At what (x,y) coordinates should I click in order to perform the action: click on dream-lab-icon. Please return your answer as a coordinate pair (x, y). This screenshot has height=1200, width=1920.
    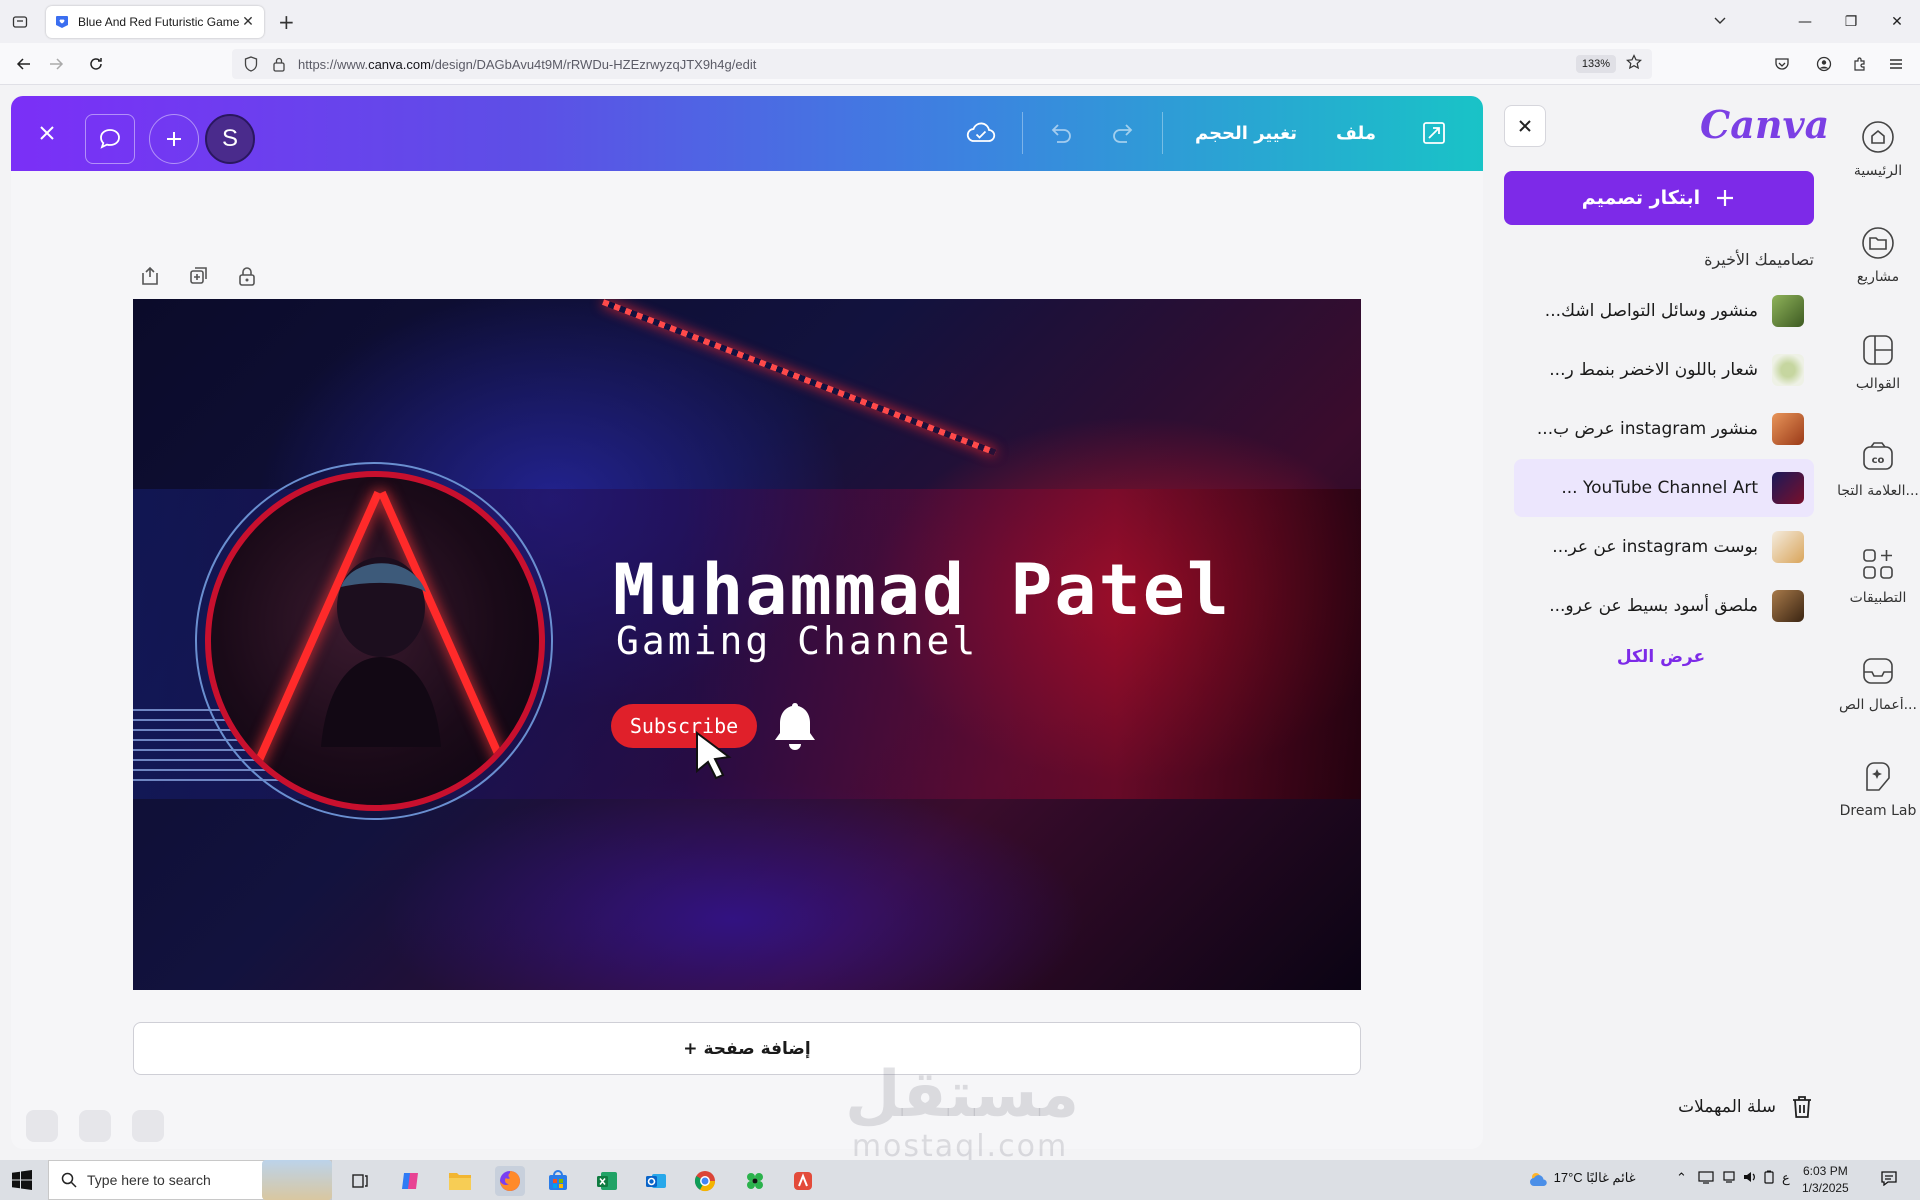
    Looking at the image, I should click on (1878, 777).